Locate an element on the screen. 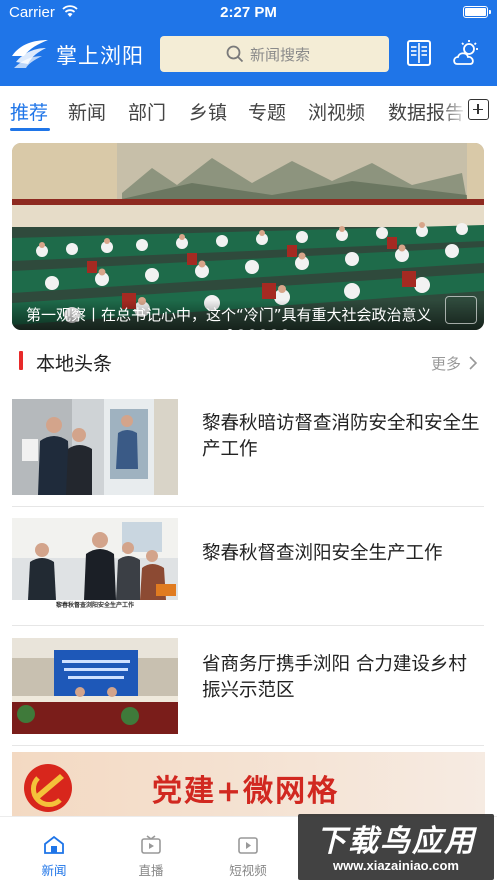 The image size is (497, 883). nav-label: 新闻 is located at coordinates (54, 870).